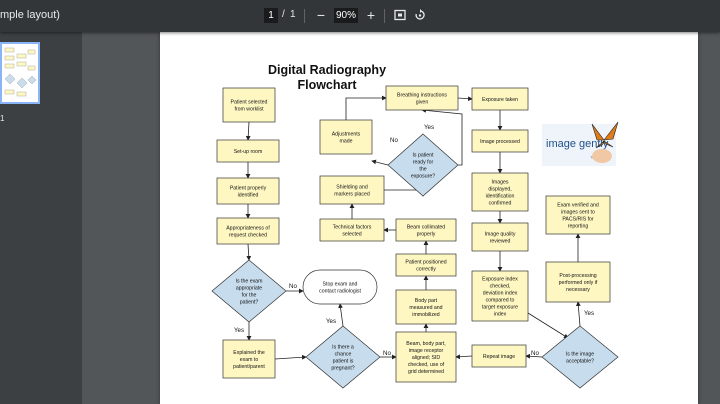  I want to click on flowchart-node-n19: Repeat image, so click(499, 356).